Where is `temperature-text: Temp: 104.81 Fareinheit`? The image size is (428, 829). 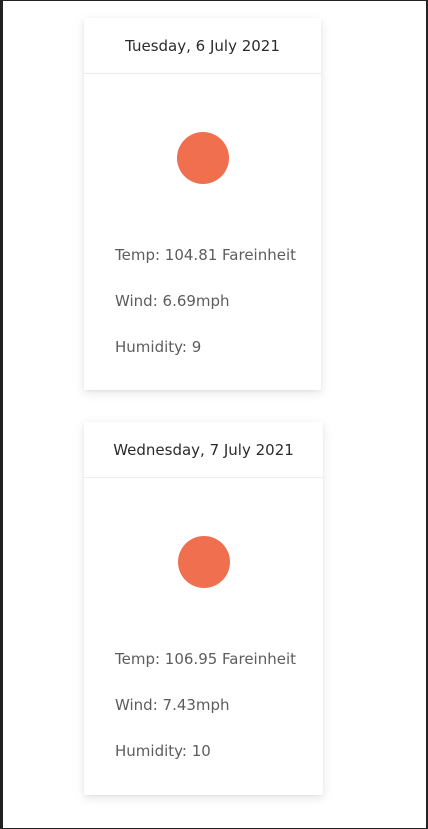 temperature-text: Temp: 104.81 Fareinheit is located at coordinates (206, 255).